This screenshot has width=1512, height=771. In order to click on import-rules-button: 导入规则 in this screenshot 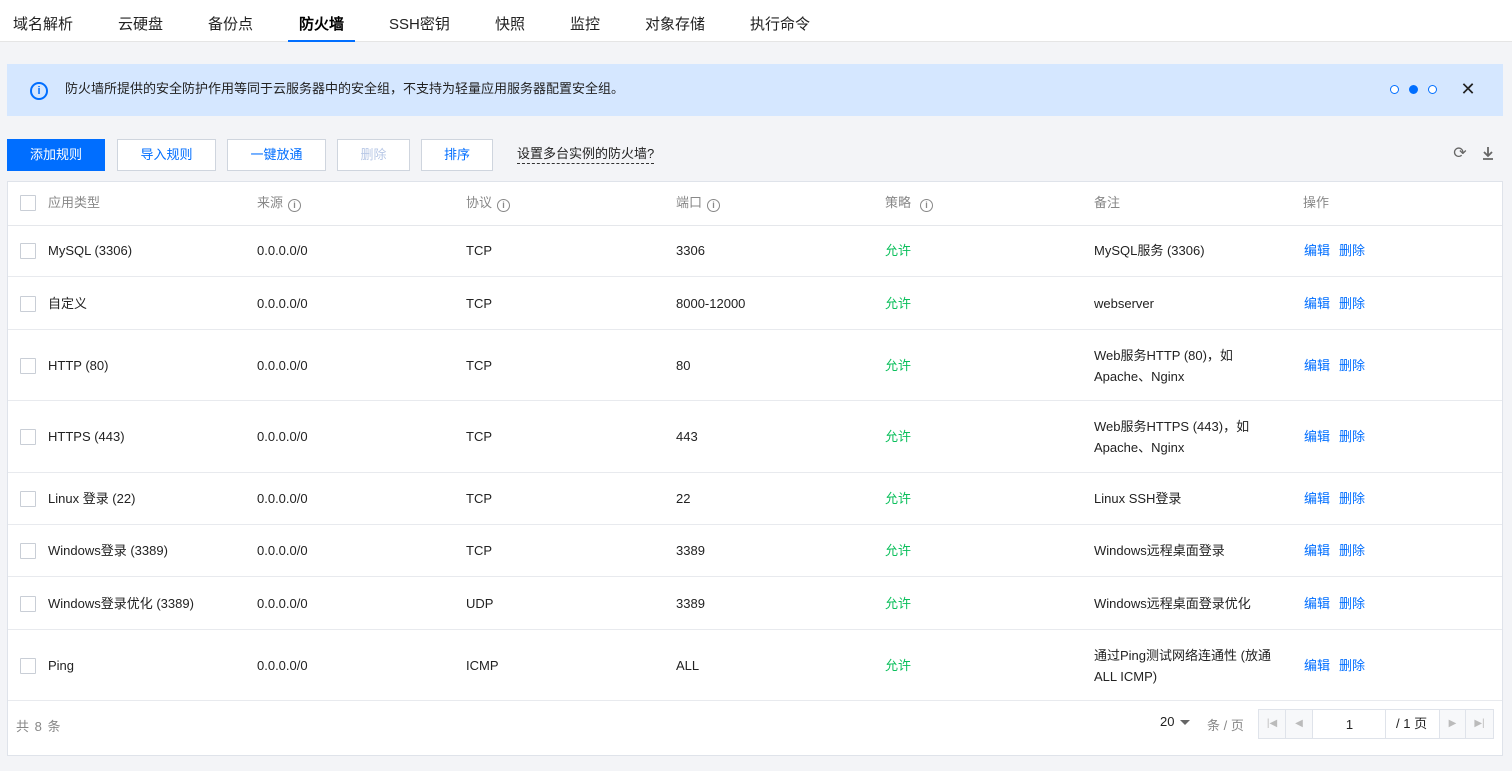, I will do `click(166, 155)`.